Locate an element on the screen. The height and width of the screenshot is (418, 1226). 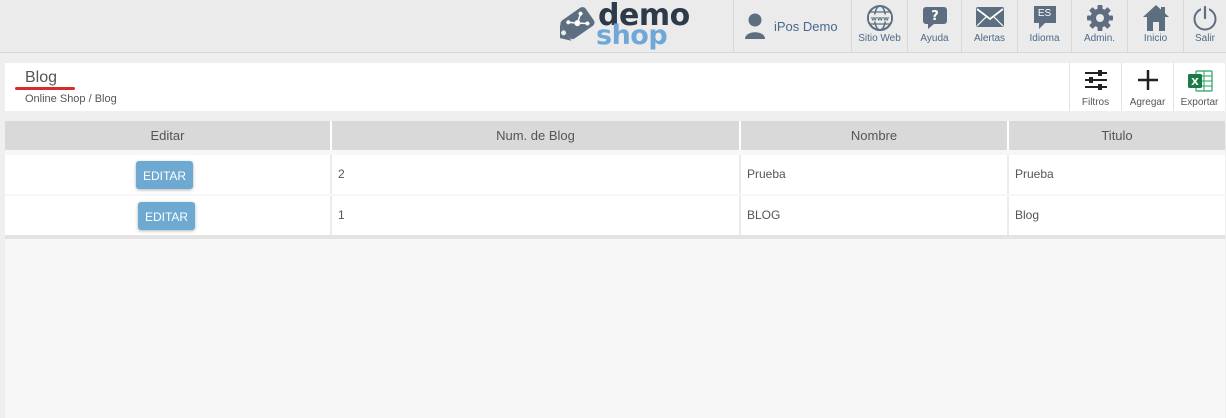
title-underline is located at coordinates (45, 88).